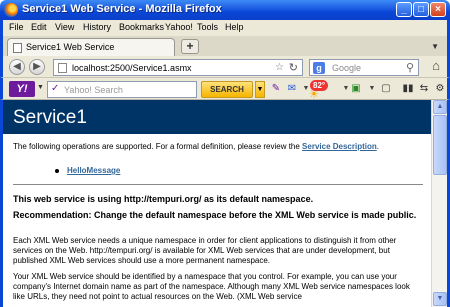  Describe the element at coordinates (64, 27) in the screenshot. I see `menu-view: View` at that location.